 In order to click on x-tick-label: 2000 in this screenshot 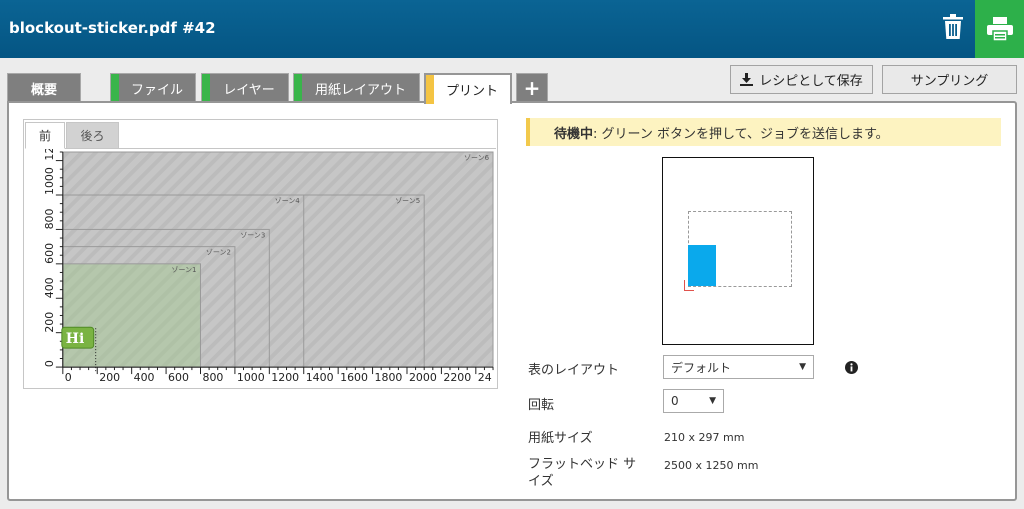, I will do `click(423, 377)`.